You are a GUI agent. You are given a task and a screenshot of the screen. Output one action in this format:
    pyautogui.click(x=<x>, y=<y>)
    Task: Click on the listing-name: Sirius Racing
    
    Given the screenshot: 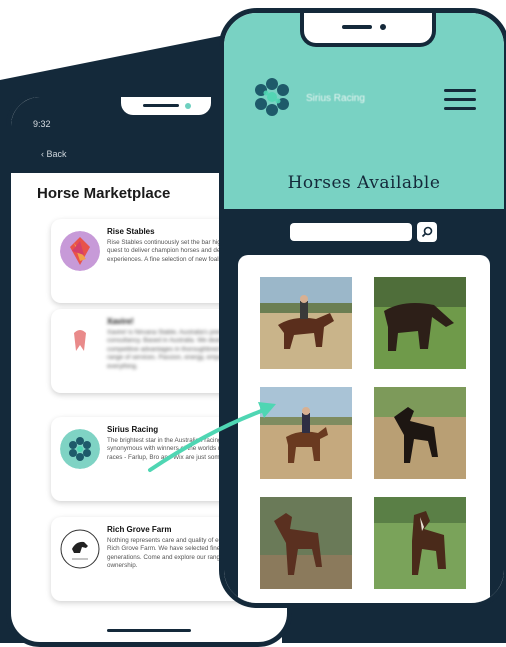 What is the action you would take?
    pyautogui.click(x=133, y=429)
    